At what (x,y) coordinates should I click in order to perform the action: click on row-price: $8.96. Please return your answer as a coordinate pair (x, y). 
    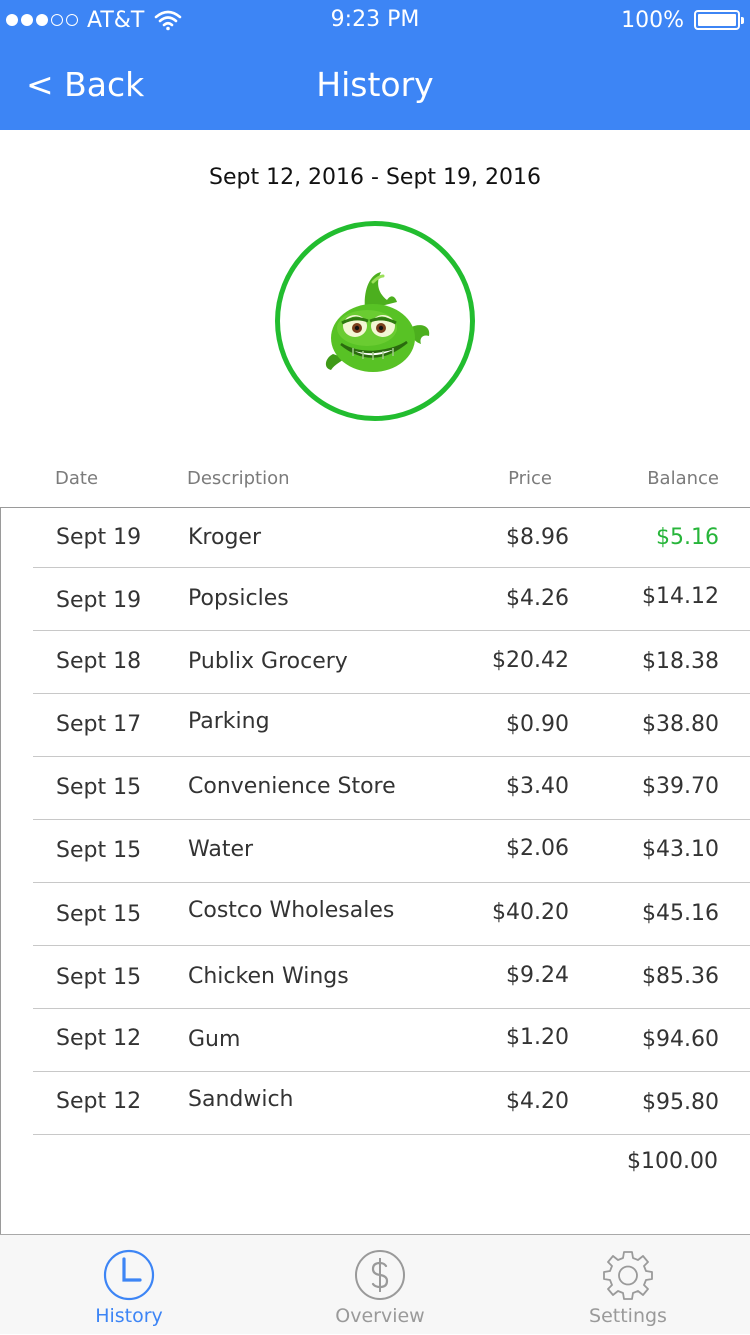
    Looking at the image, I should click on (537, 537).